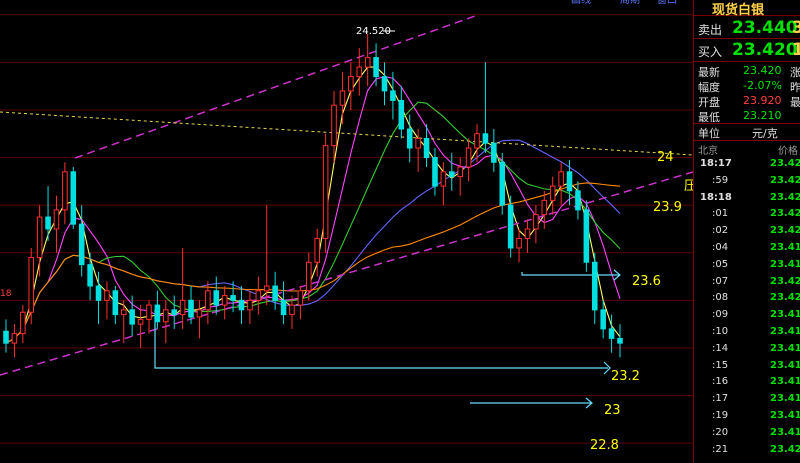 The width and height of the screenshot is (800, 463). I want to click on buy-row: 买入 23.420 1, so click(747, 51).